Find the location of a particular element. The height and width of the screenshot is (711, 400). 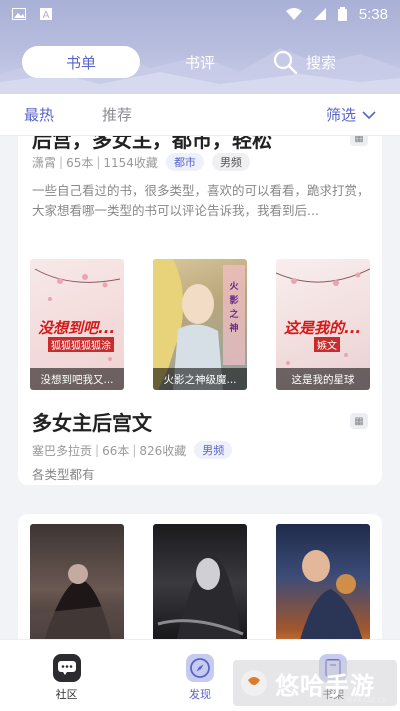

booklist-meta: 潇霄 | 65本 | 1154收藏 都市 男频 is located at coordinates (141, 162).